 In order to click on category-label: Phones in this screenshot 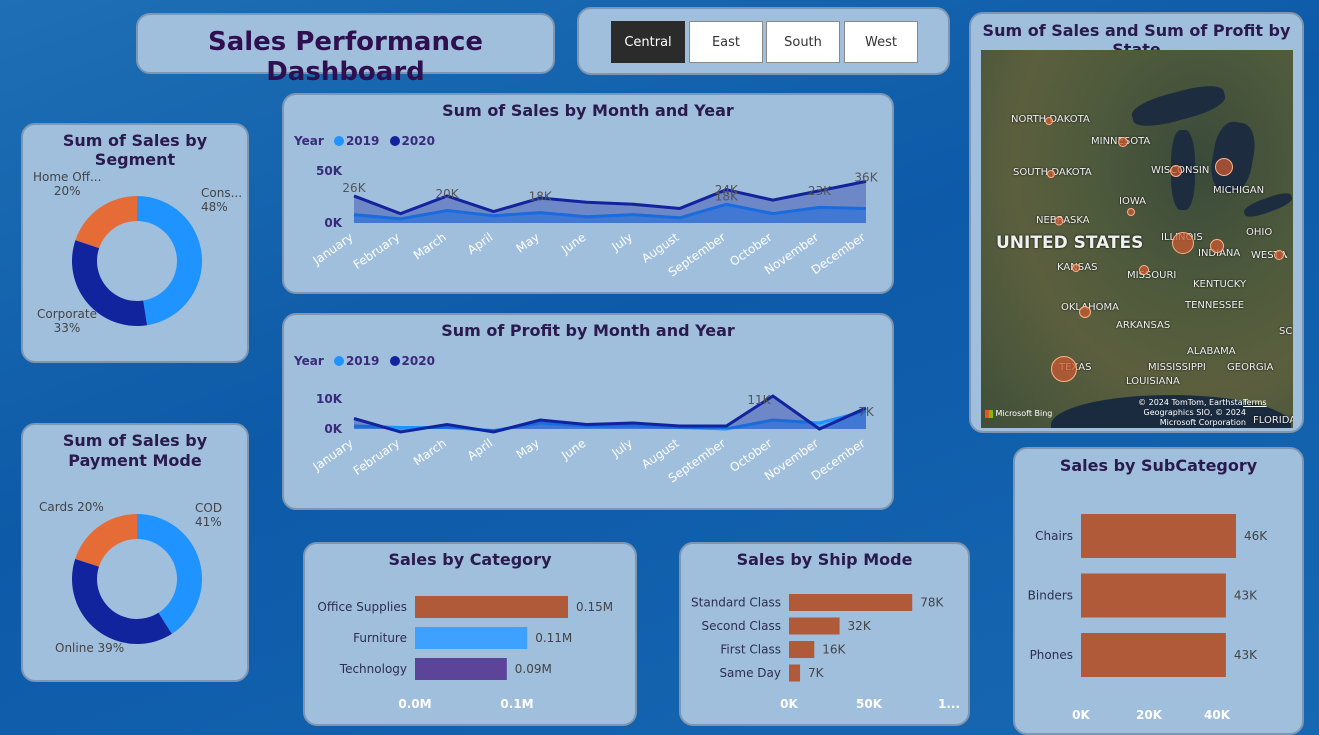, I will do `click(1051, 655)`.